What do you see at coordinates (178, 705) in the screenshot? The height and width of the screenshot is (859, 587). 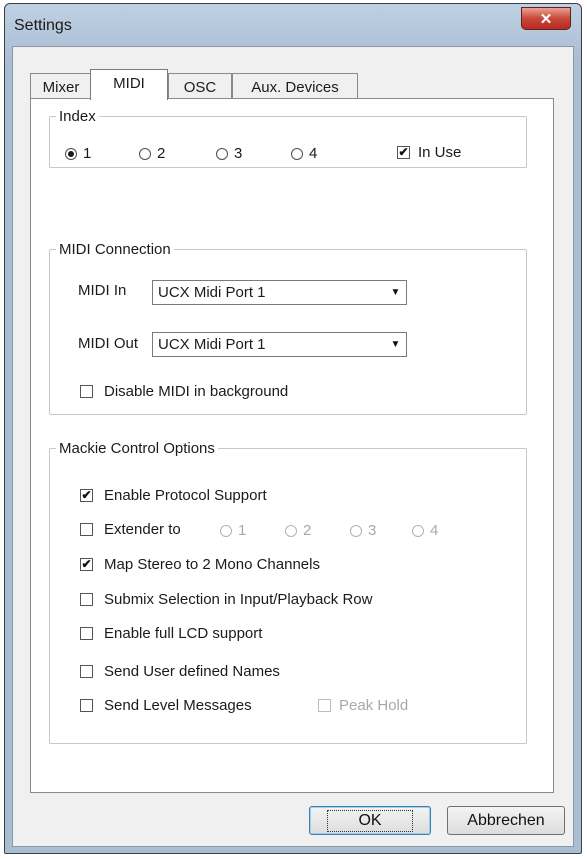 I see `checkbox-label: Send Level Messages` at bounding box center [178, 705].